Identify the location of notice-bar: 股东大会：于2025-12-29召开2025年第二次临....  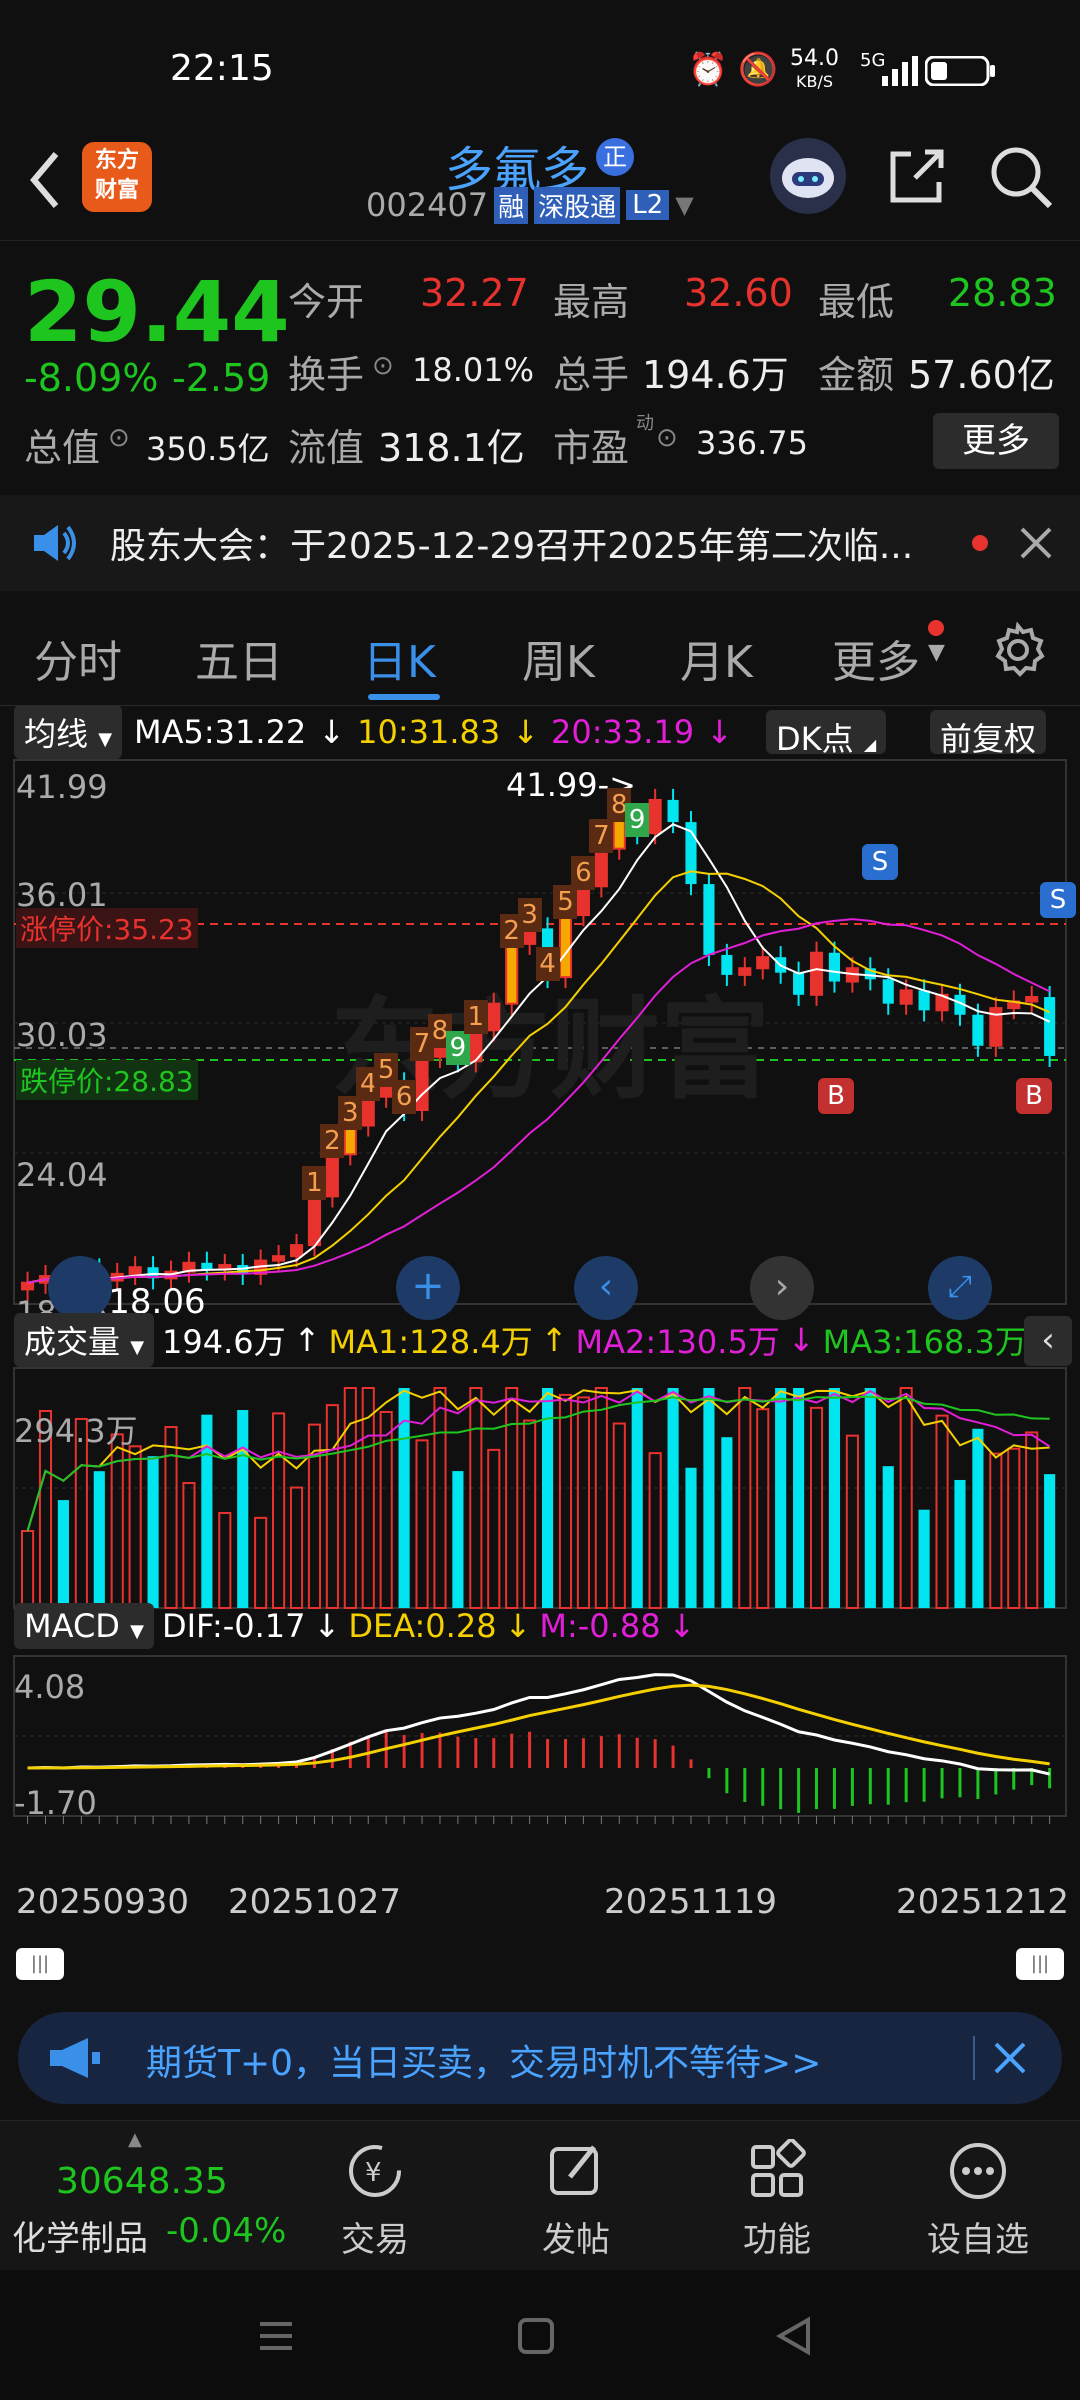
(540, 543).